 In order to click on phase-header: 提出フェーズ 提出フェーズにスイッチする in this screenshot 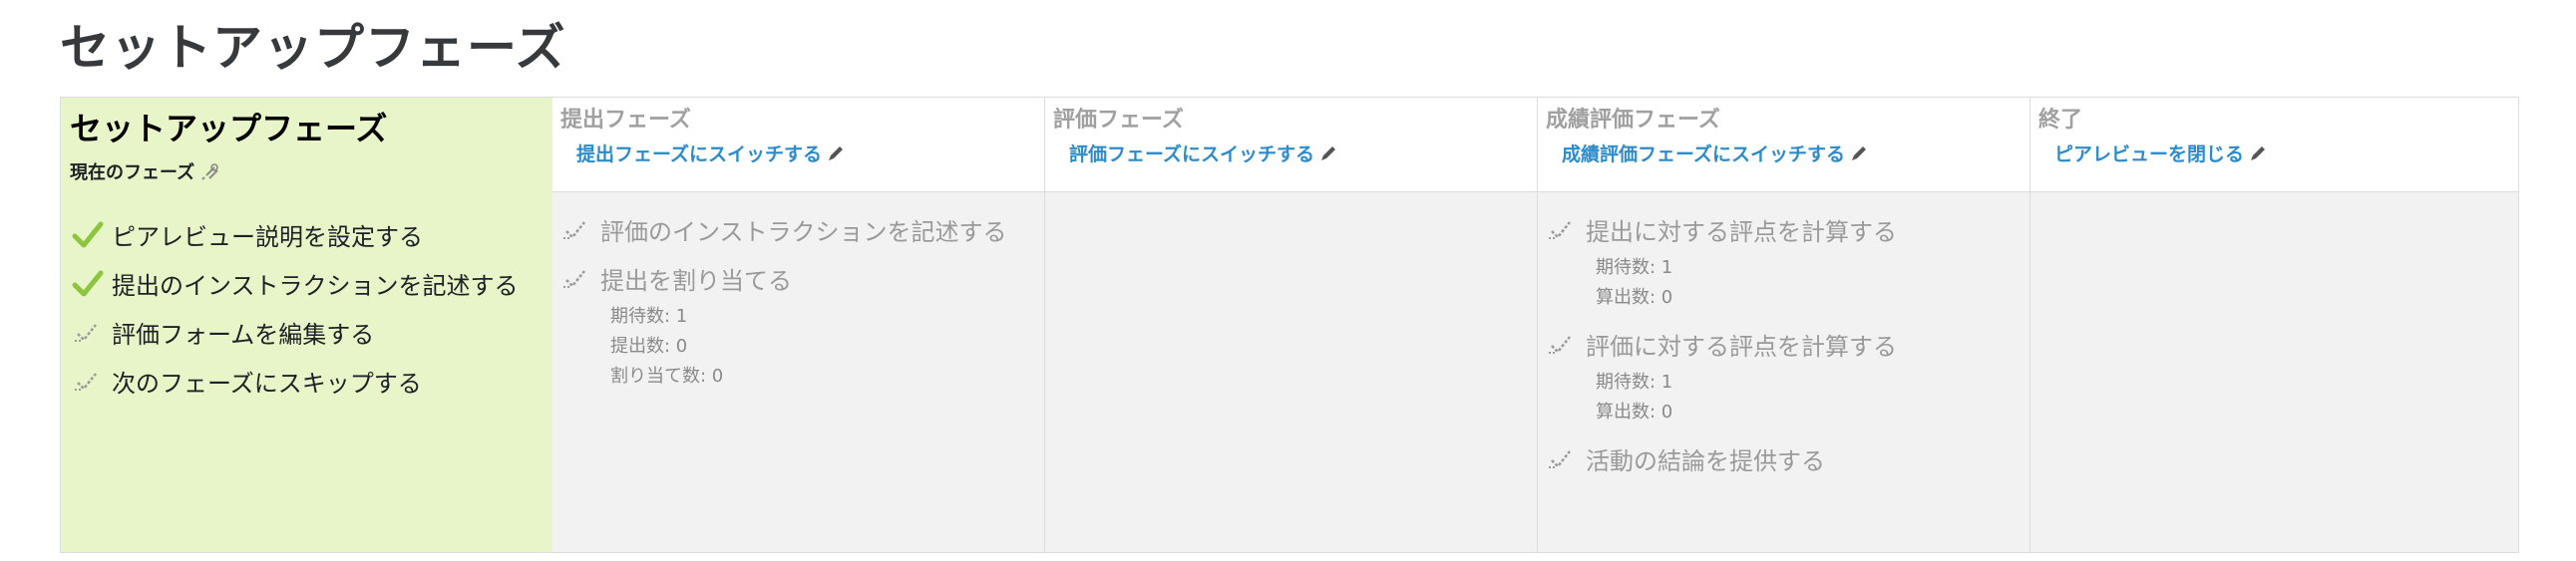, I will do `click(798, 145)`.